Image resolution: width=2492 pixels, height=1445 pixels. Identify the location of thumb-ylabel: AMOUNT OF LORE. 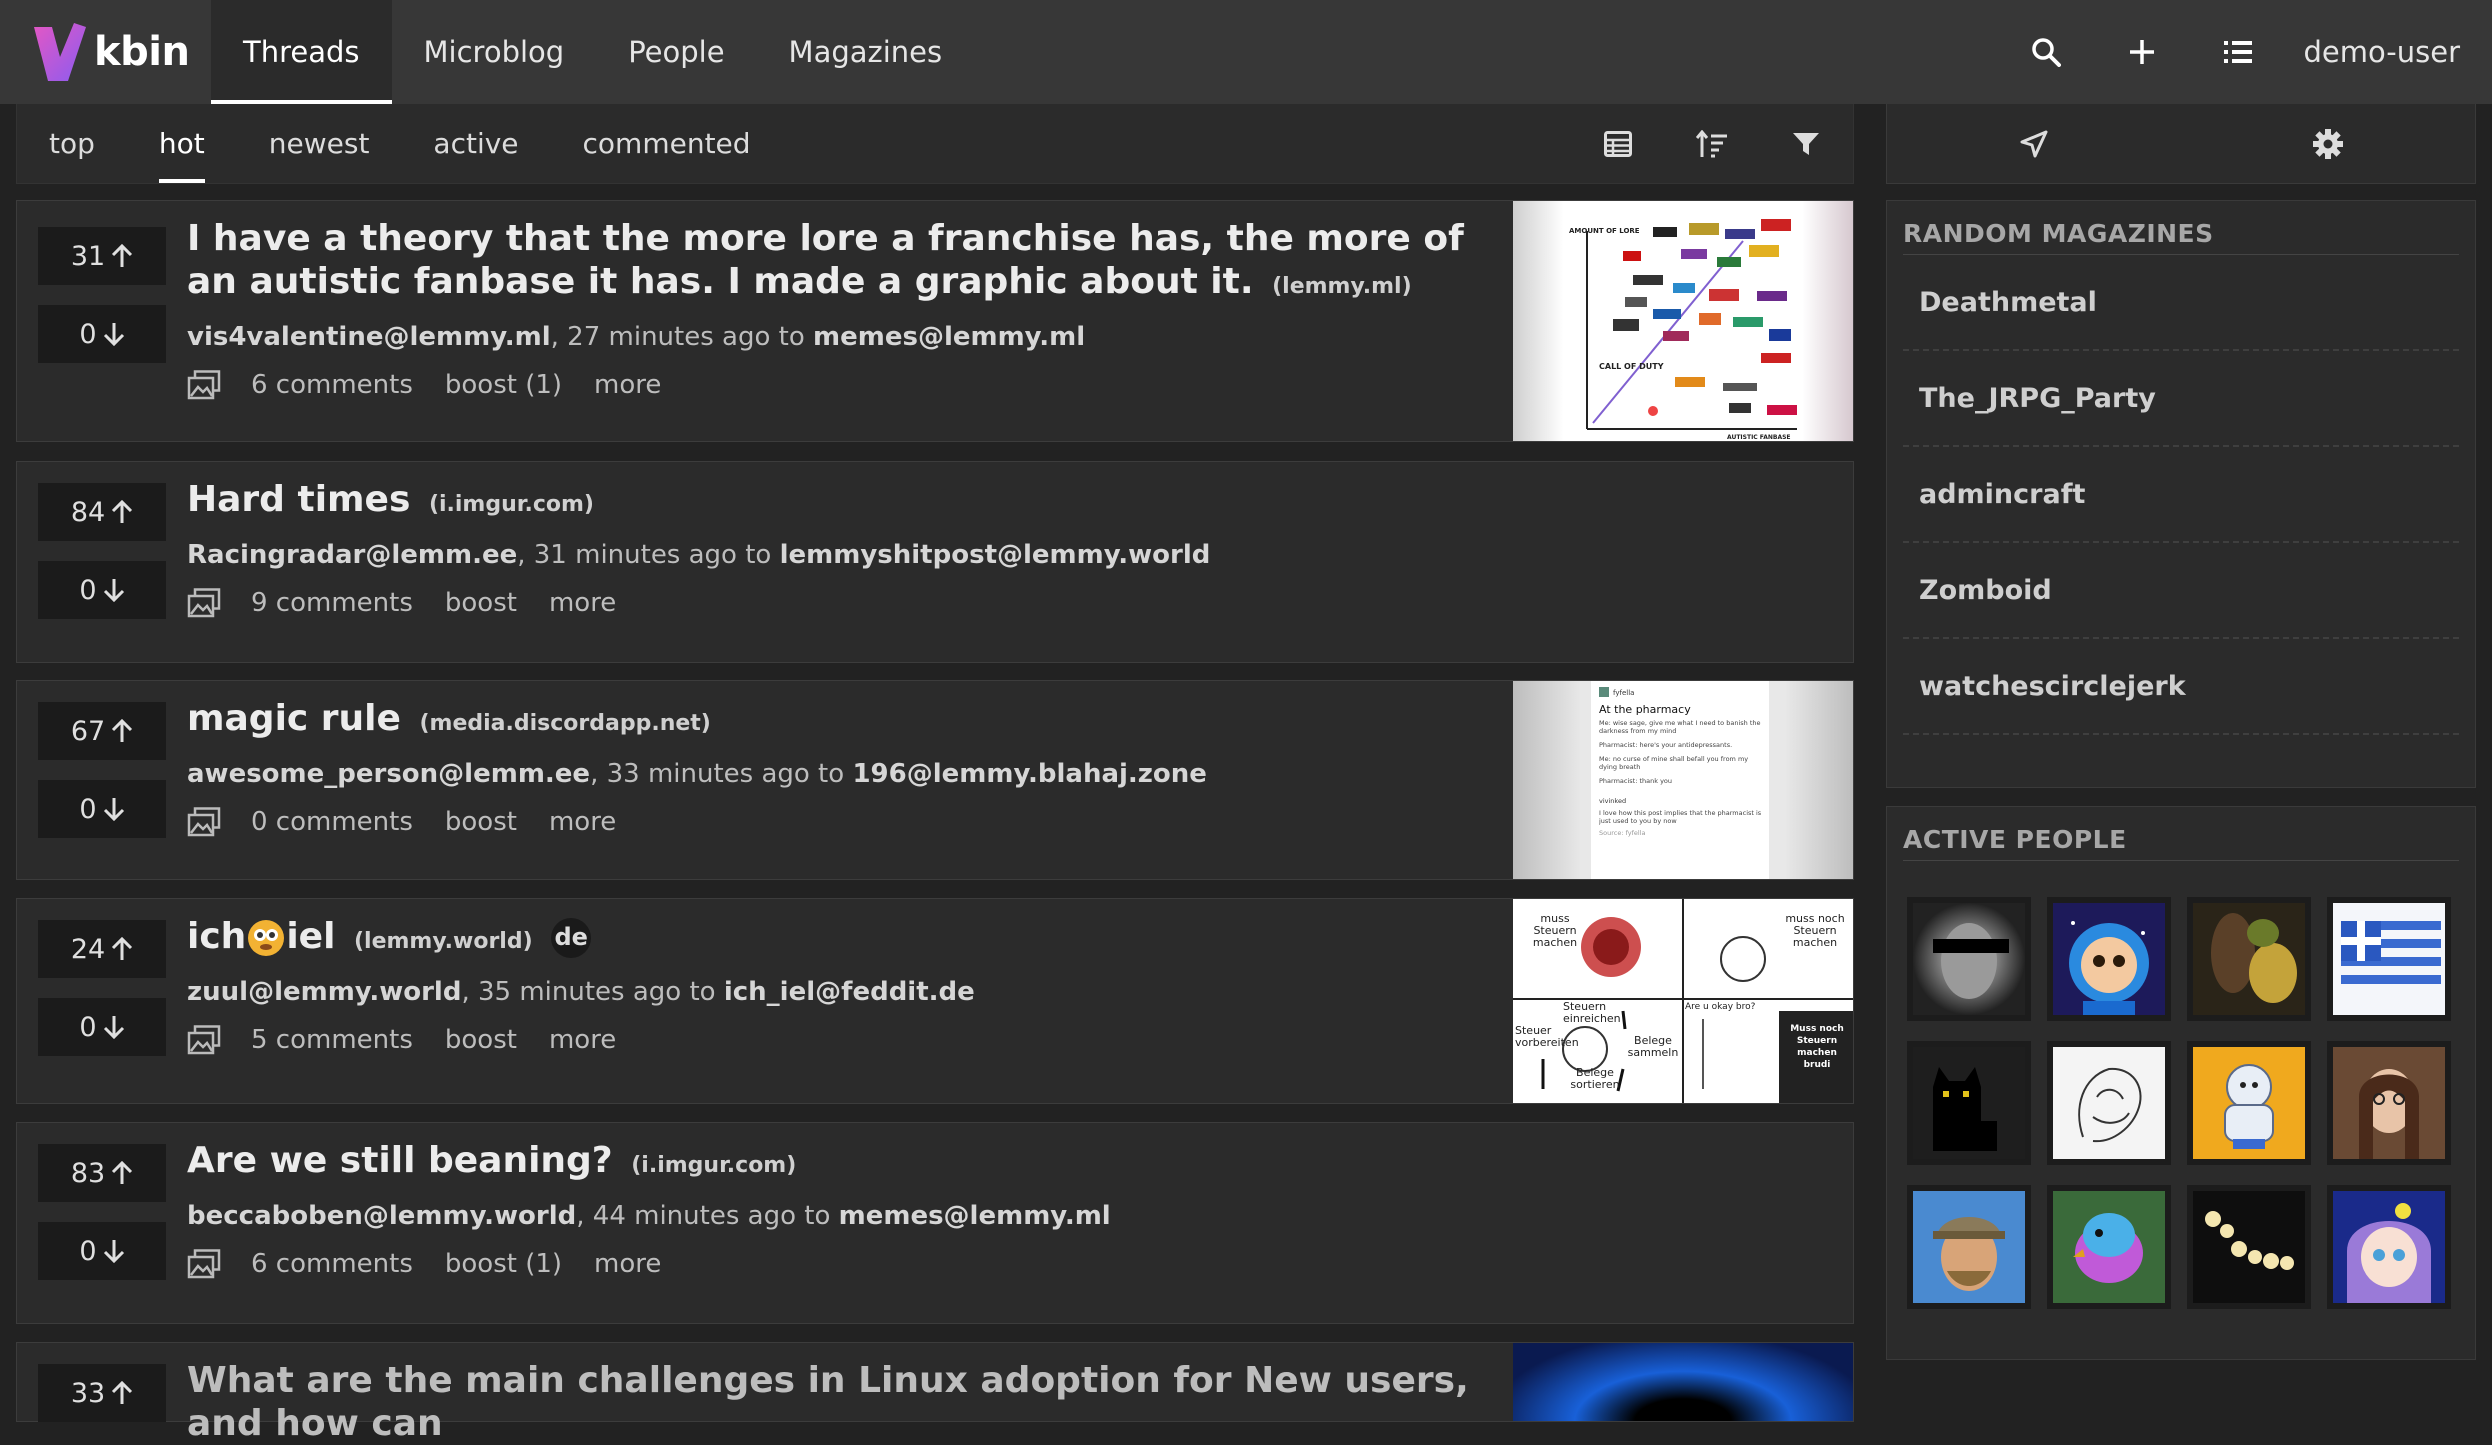
(1604, 231).